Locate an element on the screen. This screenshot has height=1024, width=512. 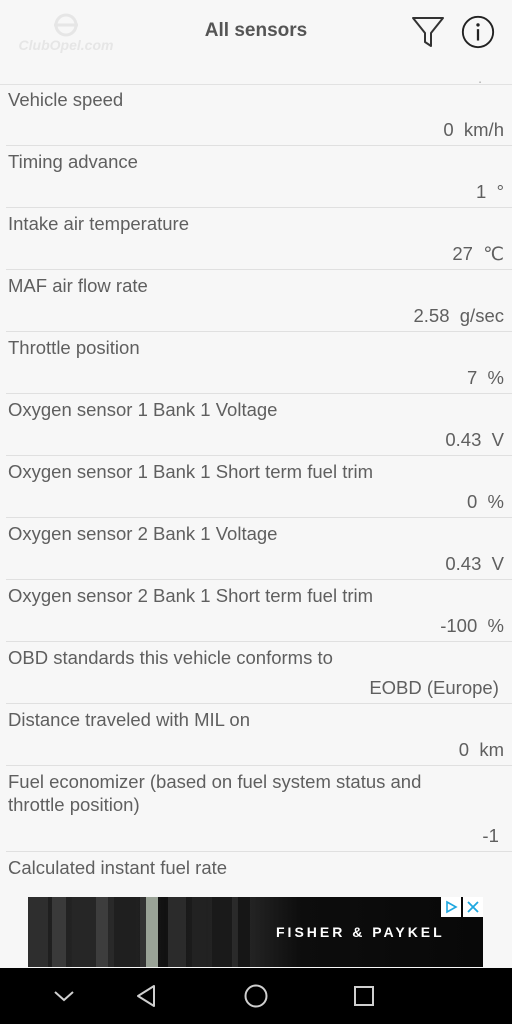
sensor-label: Calculated instant fuel rate is located at coordinates (118, 867).